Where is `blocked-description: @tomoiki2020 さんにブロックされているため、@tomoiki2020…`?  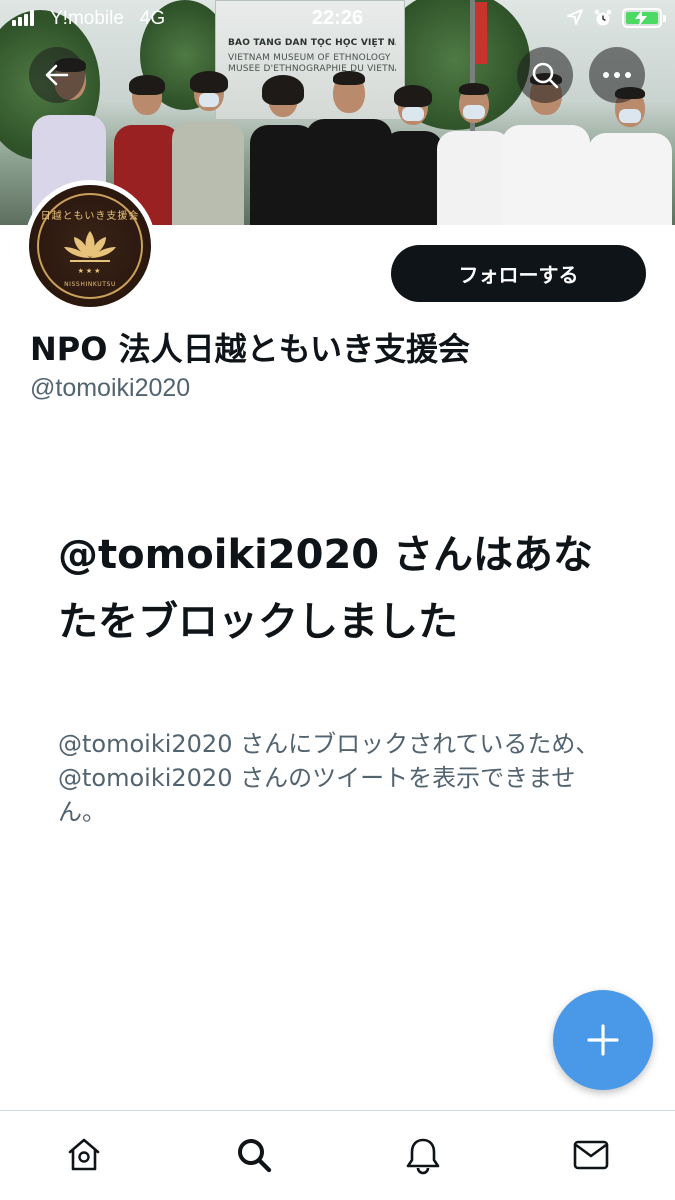 blocked-description: @tomoiki2020 さんにブロックされているため、@tomoiki2020… is located at coordinates (329, 778).